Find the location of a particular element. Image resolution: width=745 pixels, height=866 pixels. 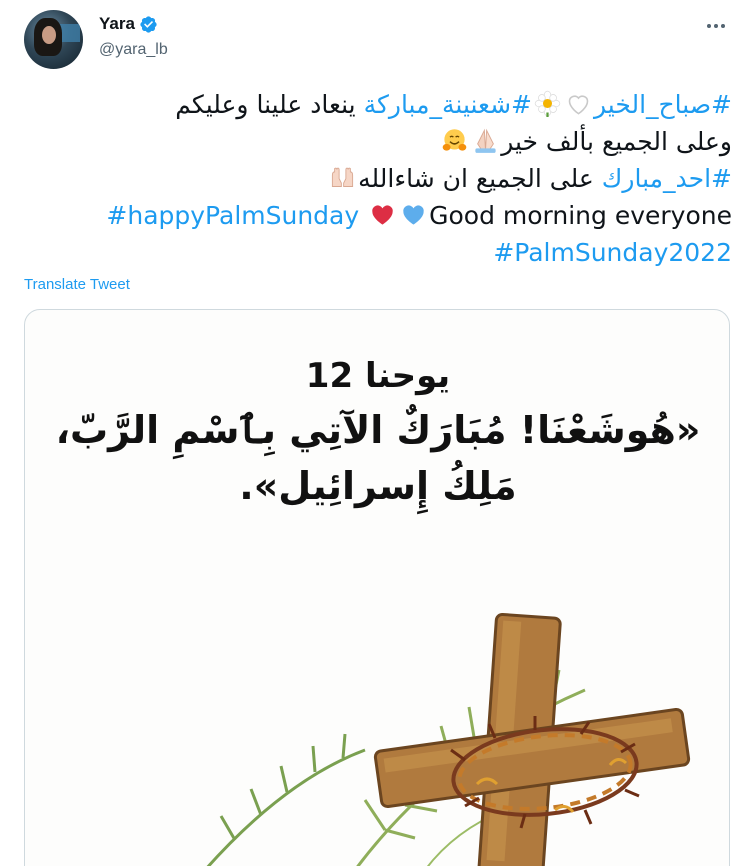

tweet-header: Yara @yara_lb is located at coordinates (377, 39).